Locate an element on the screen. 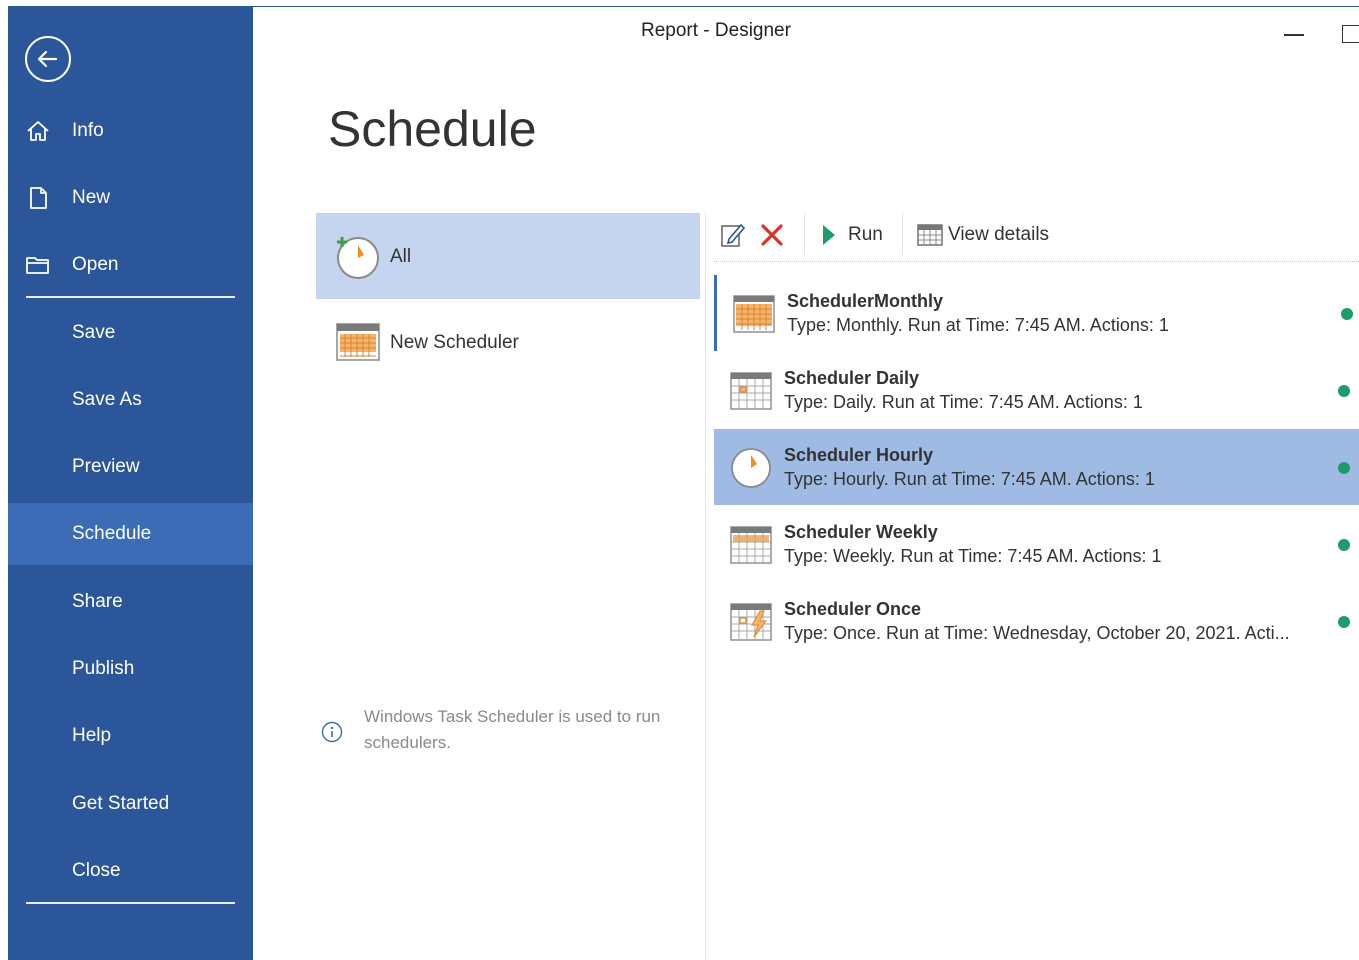 This screenshot has height=960, width=1359. sidebar-item-label: New is located at coordinates (91, 197).